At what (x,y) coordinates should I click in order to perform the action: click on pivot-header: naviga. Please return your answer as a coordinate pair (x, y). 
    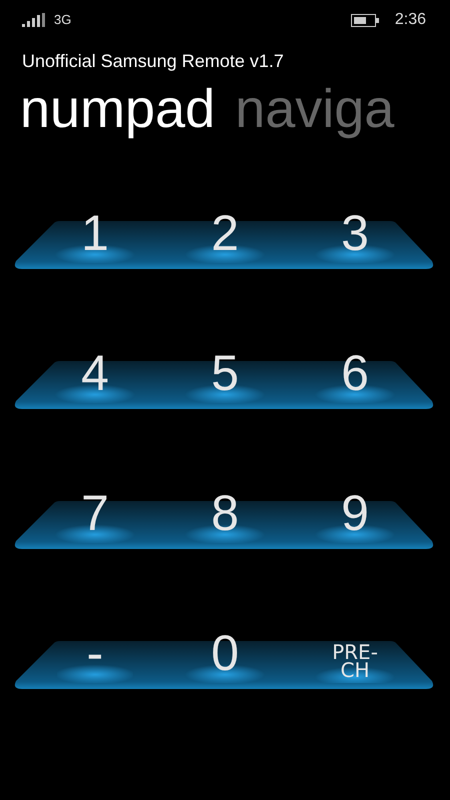
    Looking at the image, I should click on (314, 109).